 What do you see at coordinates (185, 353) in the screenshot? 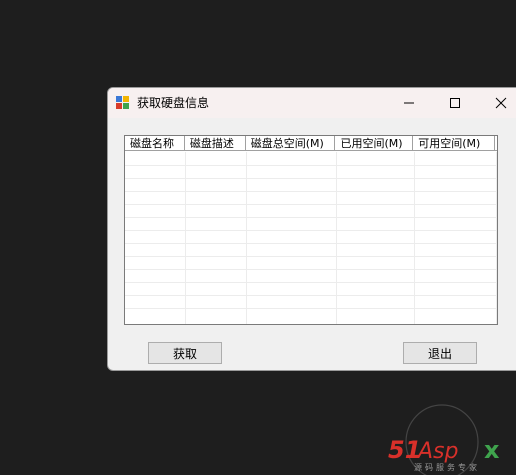
I see `get-button: 获取` at bounding box center [185, 353].